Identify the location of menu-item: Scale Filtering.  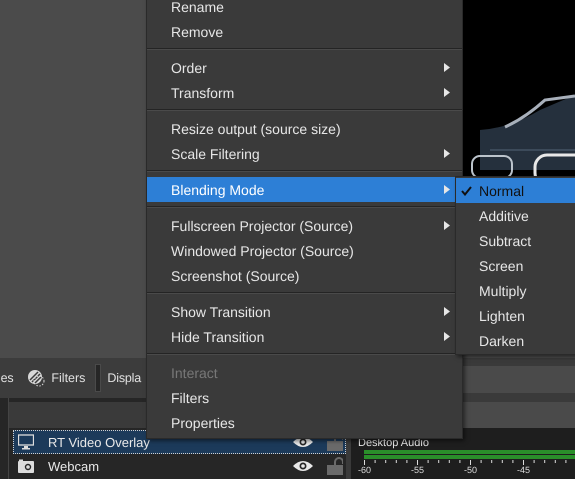
(304, 153).